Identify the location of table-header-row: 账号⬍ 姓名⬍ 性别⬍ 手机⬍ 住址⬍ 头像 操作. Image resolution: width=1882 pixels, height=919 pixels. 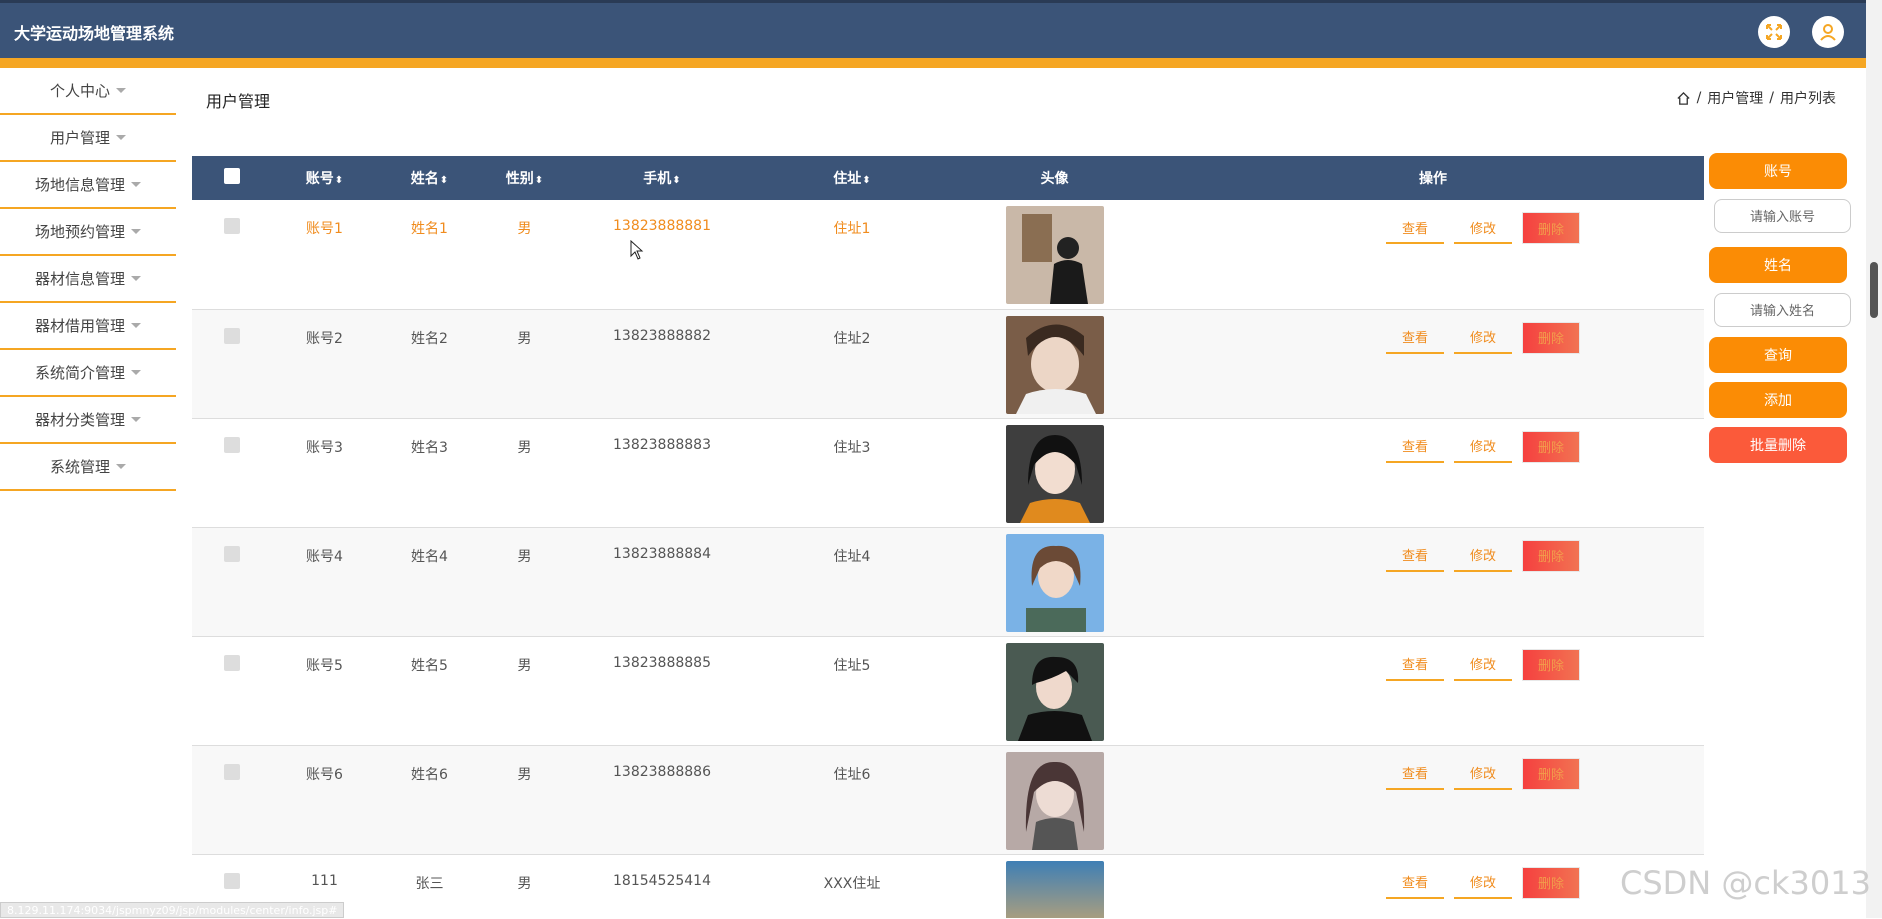
(948, 178).